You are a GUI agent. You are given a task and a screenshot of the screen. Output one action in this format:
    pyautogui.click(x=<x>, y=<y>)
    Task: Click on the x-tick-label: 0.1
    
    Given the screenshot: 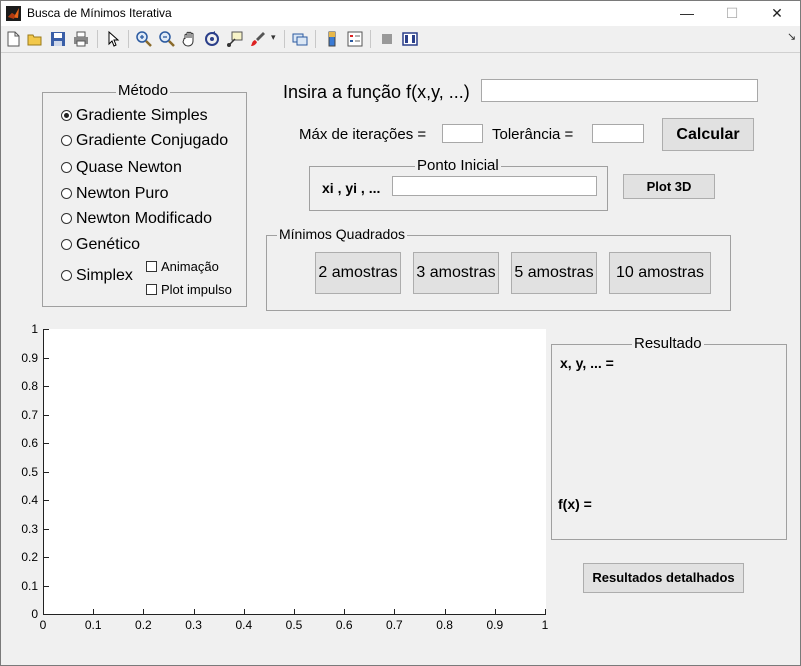 What is the action you would take?
    pyautogui.click(x=93, y=625)
    